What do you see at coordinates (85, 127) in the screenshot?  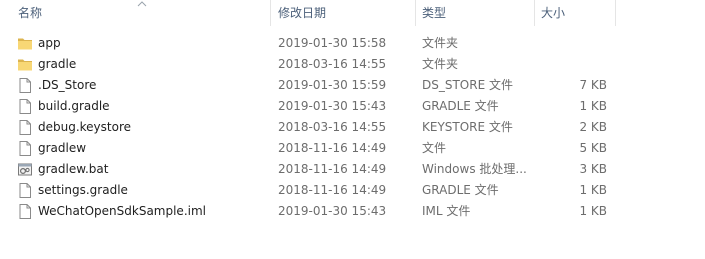 I see `file-name: debug.keystore` at bounding box center [85, 127].